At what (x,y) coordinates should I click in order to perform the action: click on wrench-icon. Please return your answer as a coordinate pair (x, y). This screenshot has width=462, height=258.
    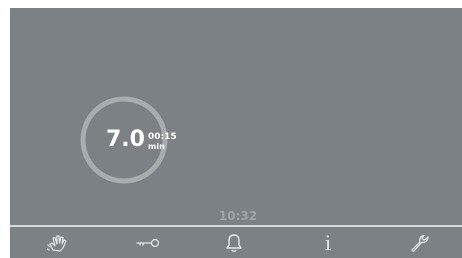
    Looking at the image, I should click on (420, 243).